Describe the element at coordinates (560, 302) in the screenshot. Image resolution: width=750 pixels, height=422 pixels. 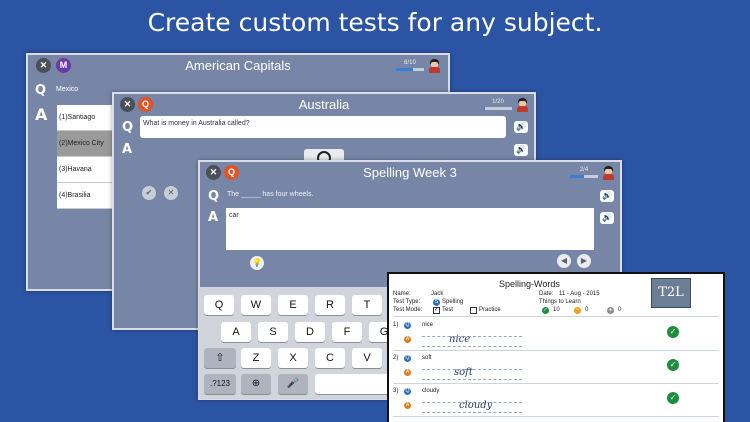
I see `things-to-learn-label: Things to Learn` at that location.